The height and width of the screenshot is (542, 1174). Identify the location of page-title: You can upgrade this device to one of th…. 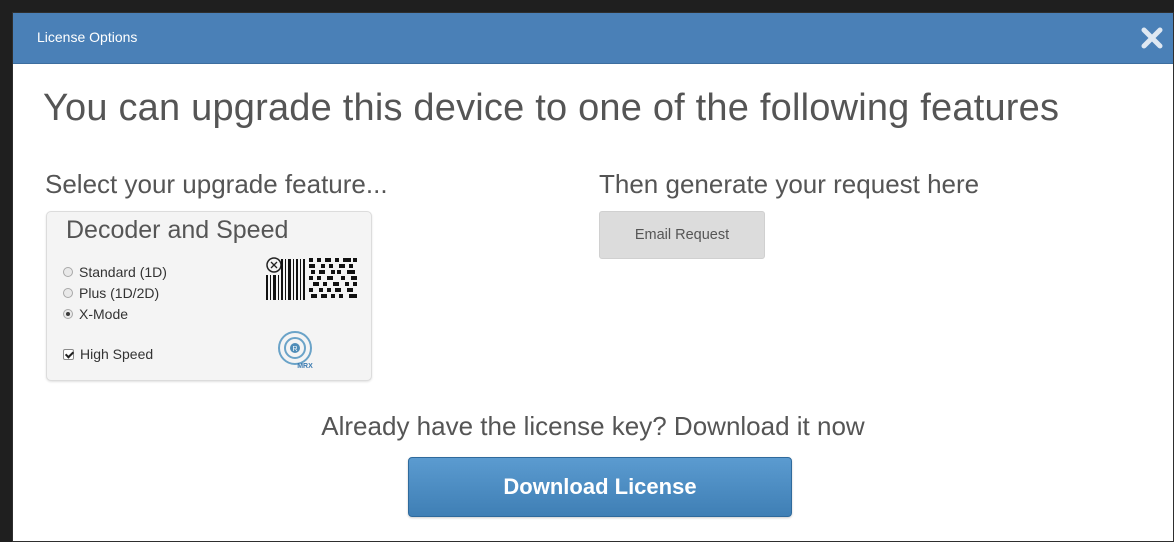
(551, 108).